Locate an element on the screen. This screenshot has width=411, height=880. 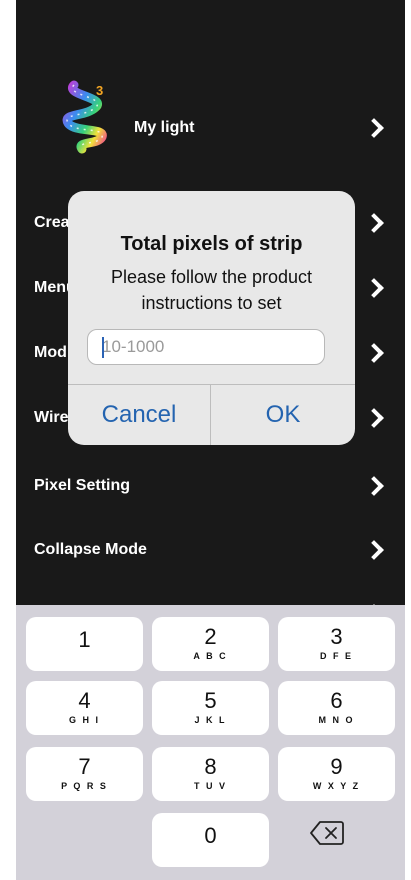
key-6: 6 M N O is located at coordinates (336, 708).